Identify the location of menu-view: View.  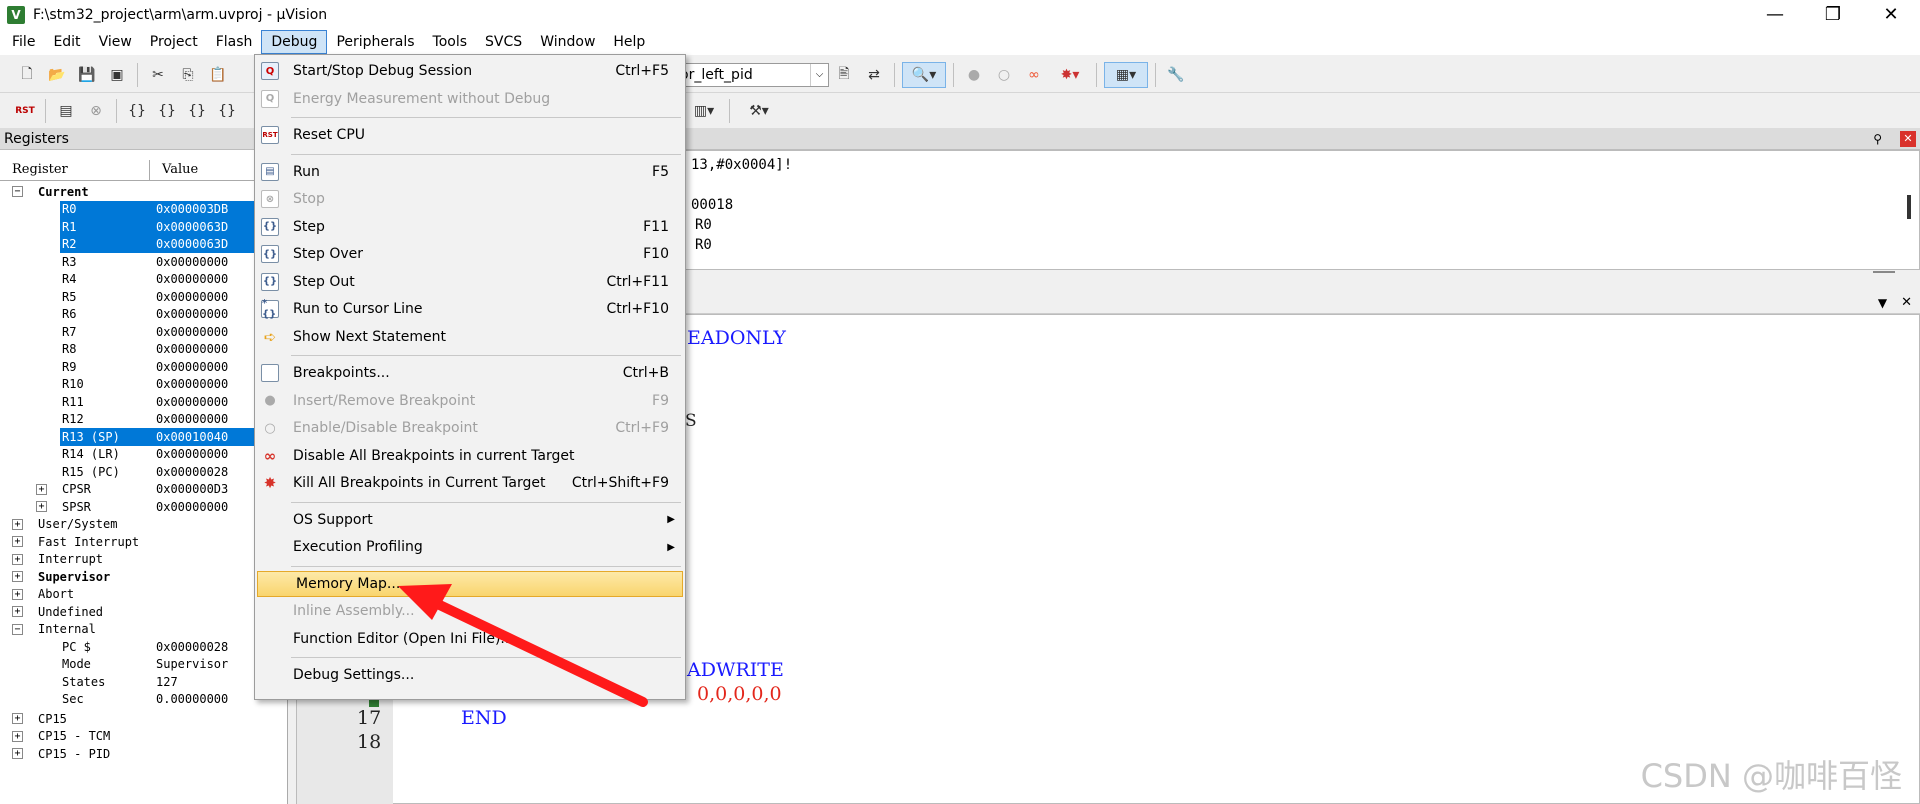
(115, 42).